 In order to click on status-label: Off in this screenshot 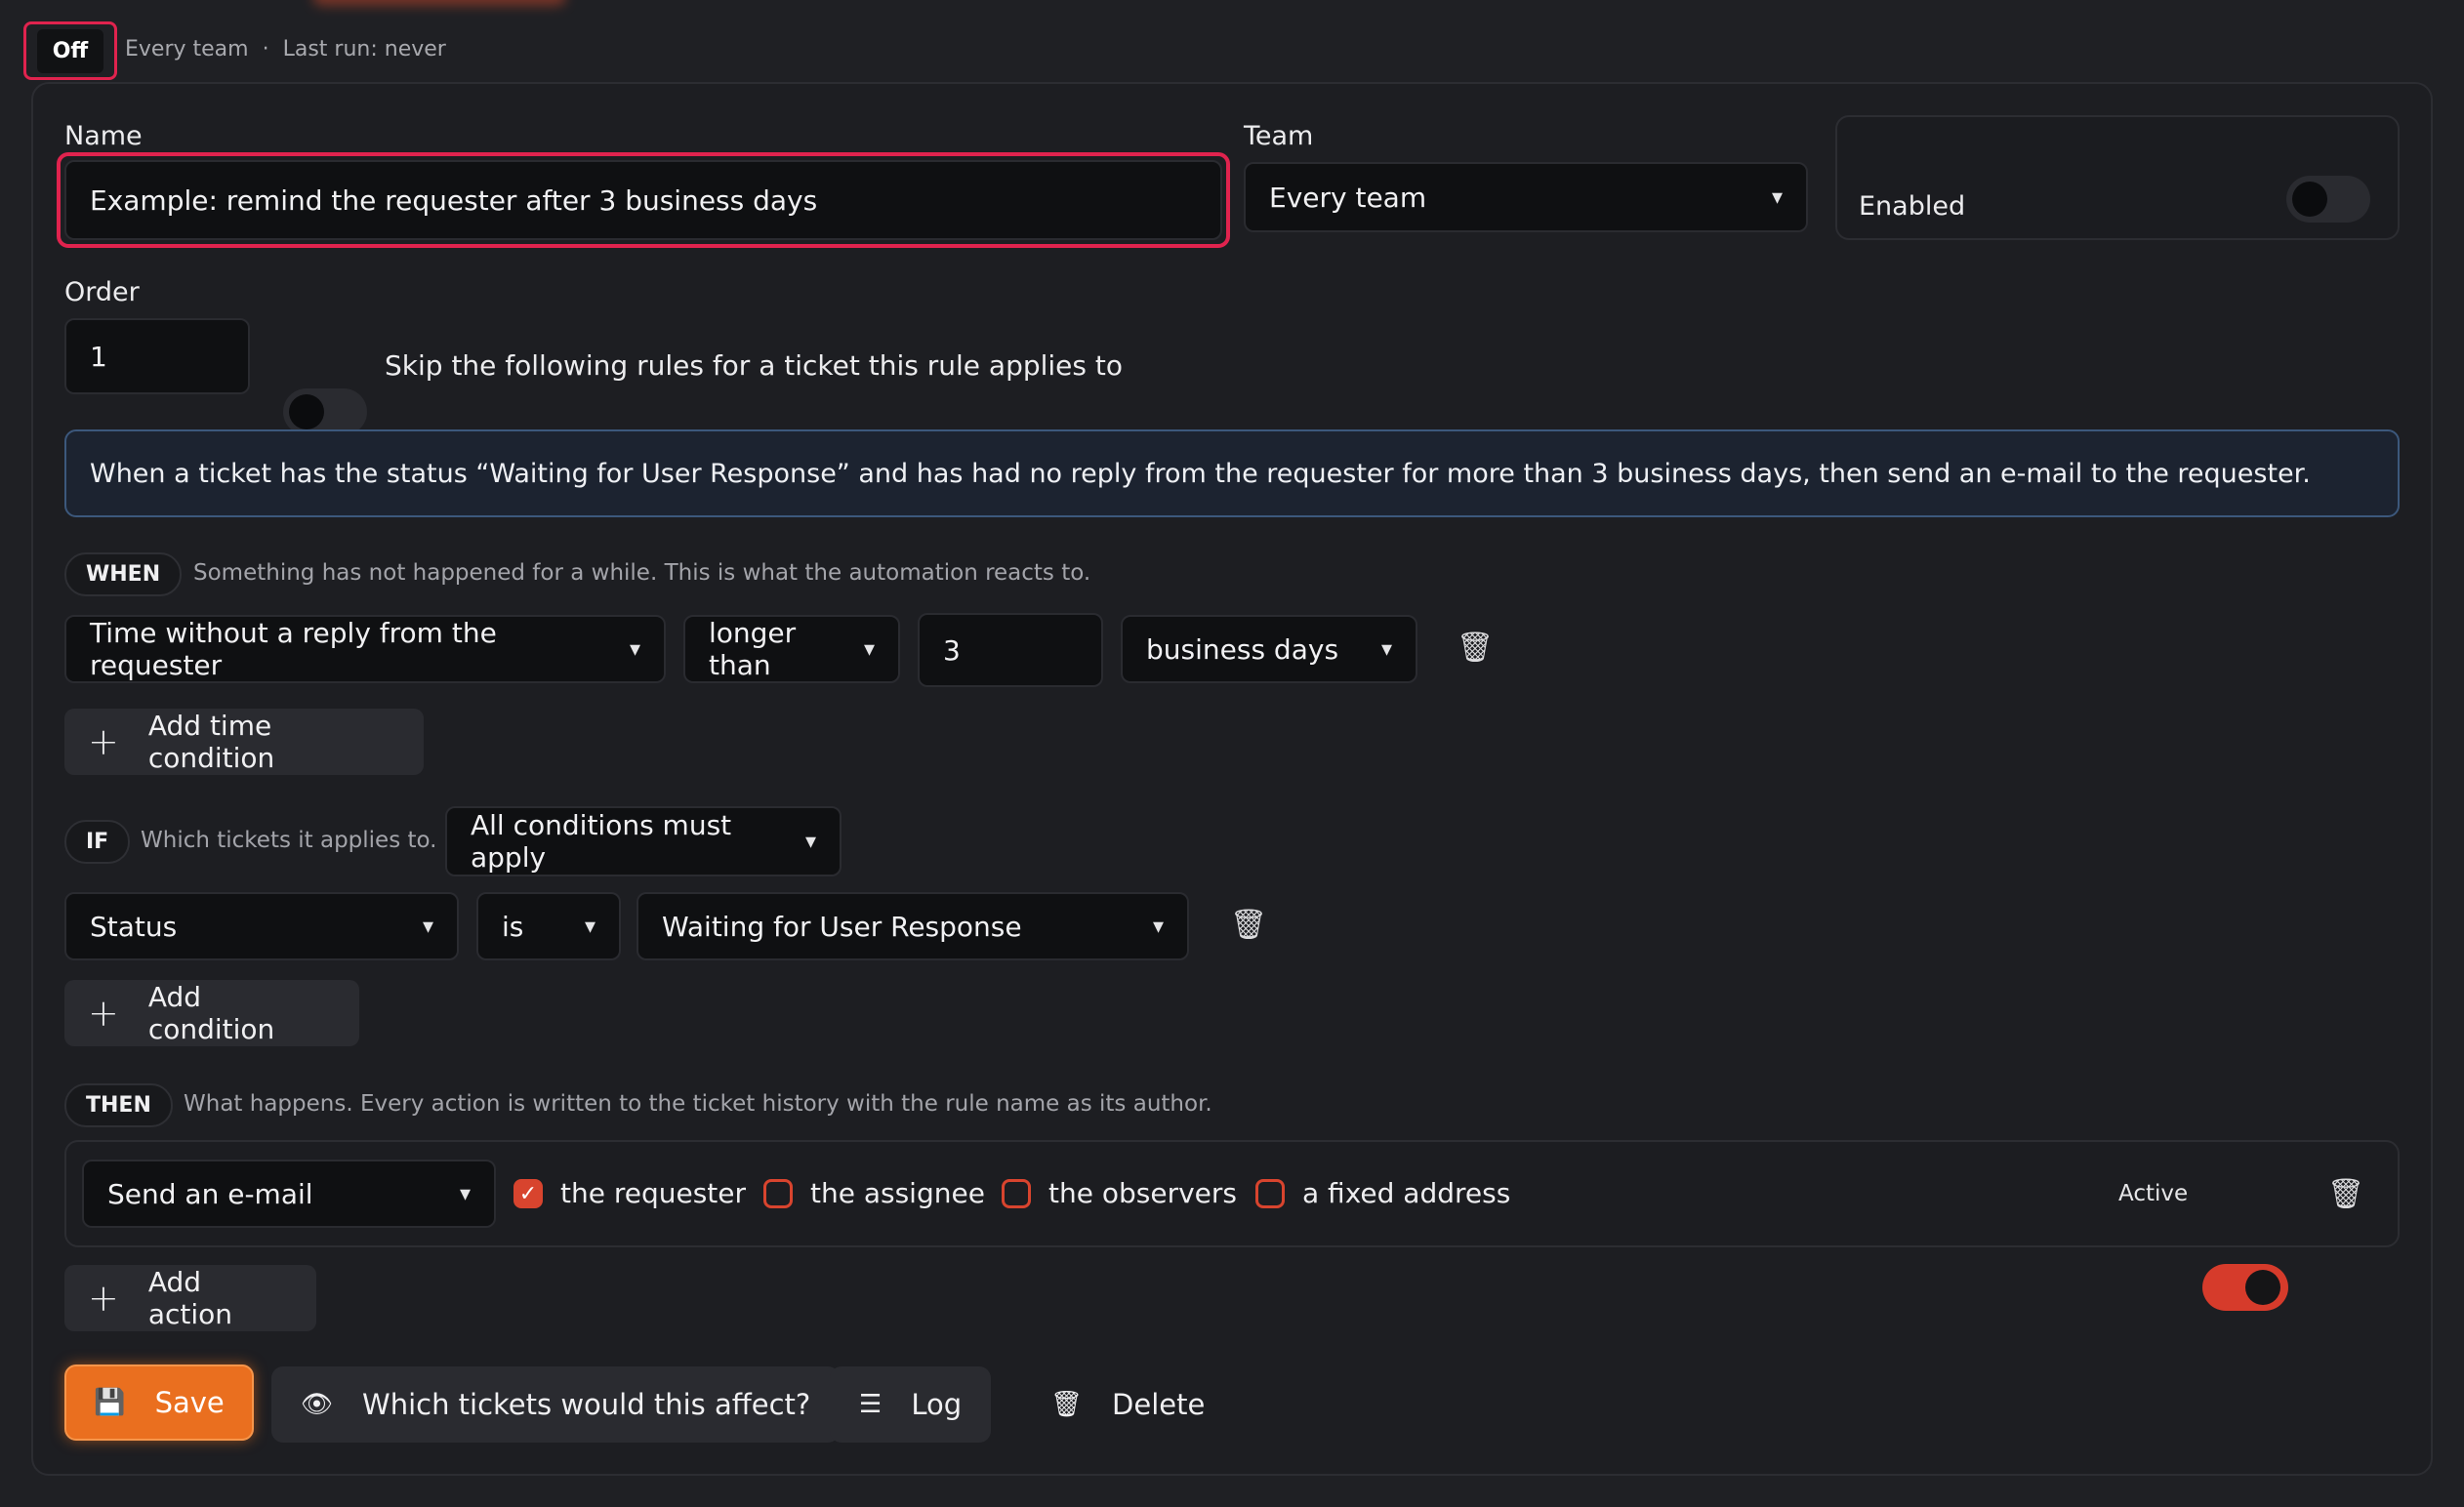, I will do `click(70, 50)`.